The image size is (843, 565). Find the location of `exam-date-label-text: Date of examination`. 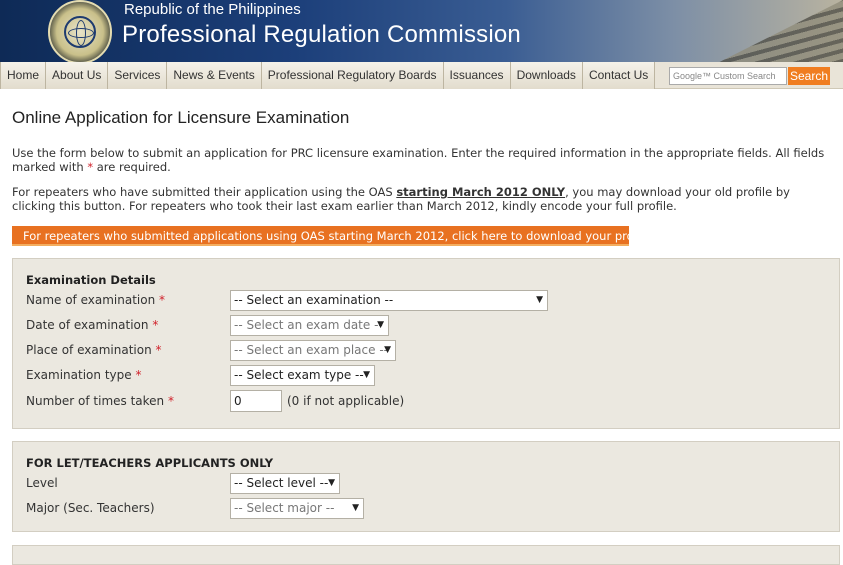

exam-date-label-text: Date of examination is located at coordinates (87, 325).